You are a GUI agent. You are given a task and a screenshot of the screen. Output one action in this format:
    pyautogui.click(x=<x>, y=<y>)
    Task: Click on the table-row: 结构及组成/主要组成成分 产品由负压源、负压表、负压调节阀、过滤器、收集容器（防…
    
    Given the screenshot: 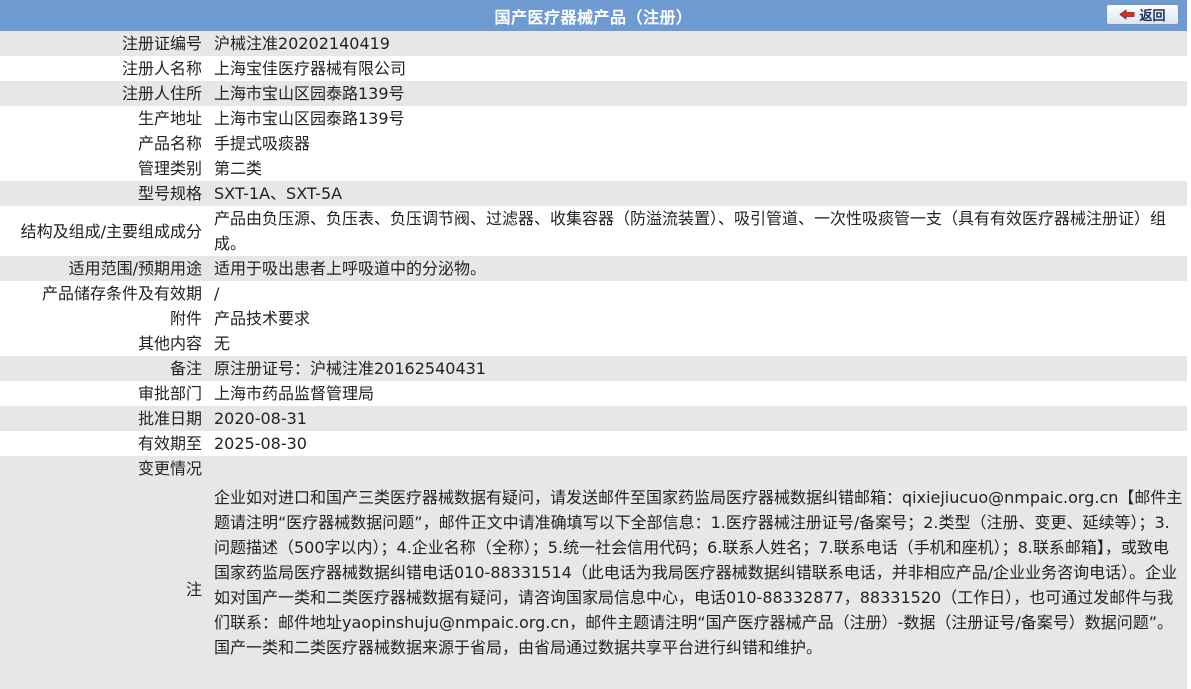 What is the action you would take?
    pyautogui.click(x=593, y=231)
    